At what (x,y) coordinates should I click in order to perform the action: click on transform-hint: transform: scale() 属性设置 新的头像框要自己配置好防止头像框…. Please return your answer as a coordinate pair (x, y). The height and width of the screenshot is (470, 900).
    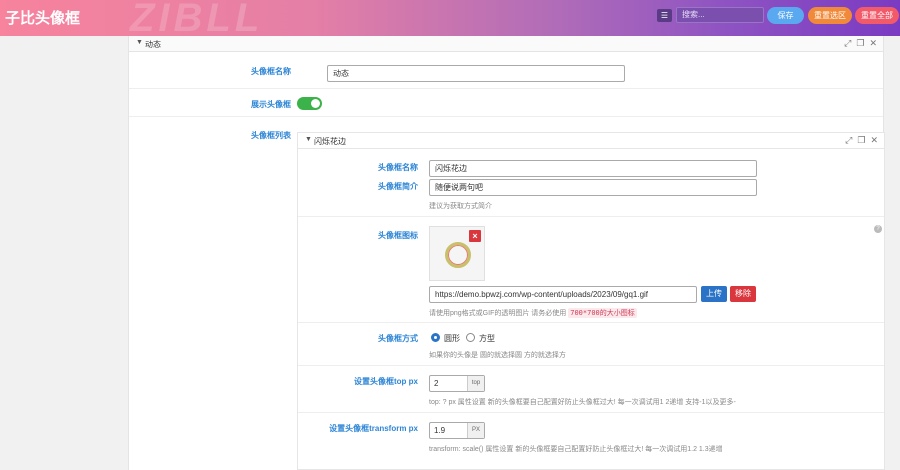
    Looking at the image, I should click on (576, 449).